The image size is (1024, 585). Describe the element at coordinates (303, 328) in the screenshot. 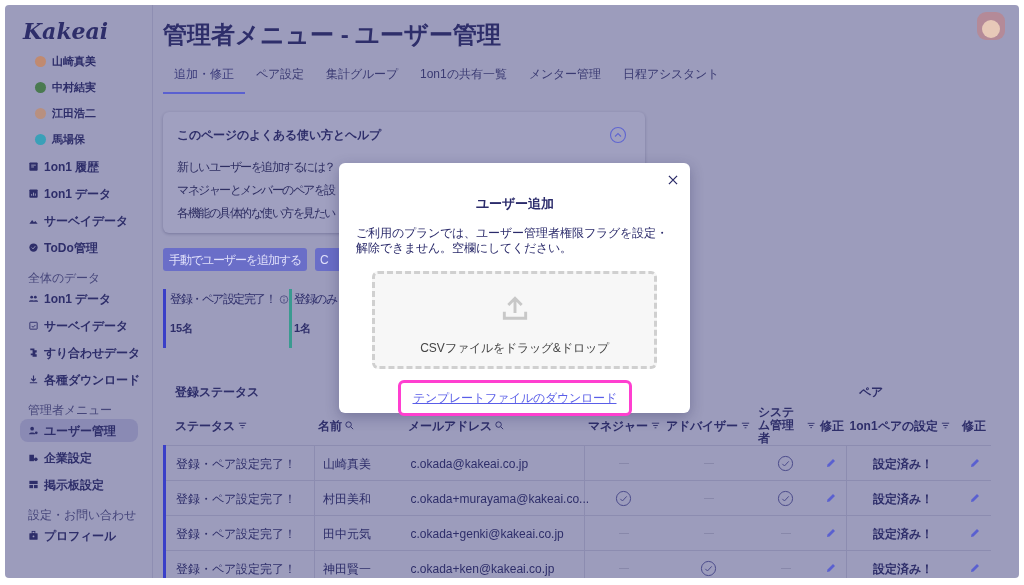

I see `stat-value: 1名` at that location.